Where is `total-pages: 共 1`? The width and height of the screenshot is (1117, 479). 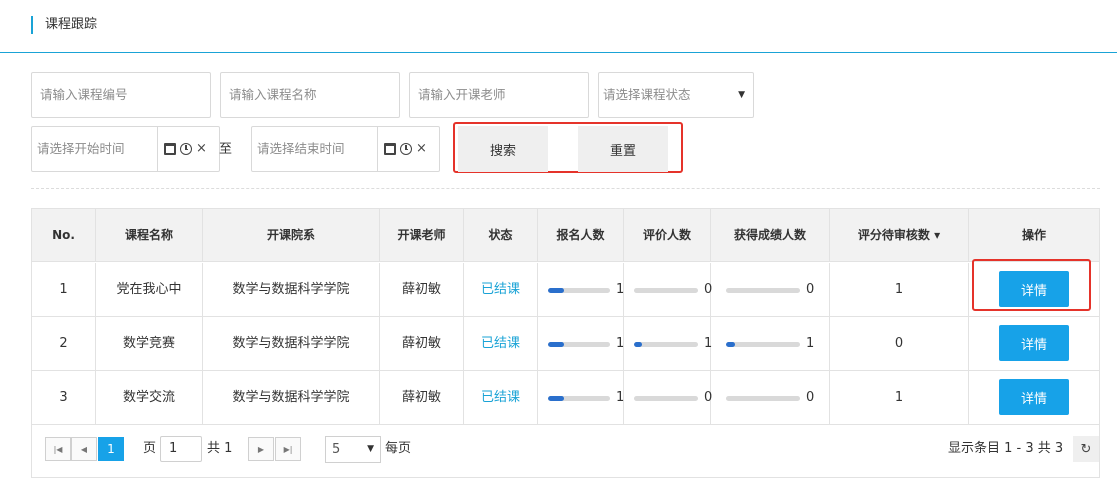
total-pages: 共 1 is located at coordinates (220, 448).